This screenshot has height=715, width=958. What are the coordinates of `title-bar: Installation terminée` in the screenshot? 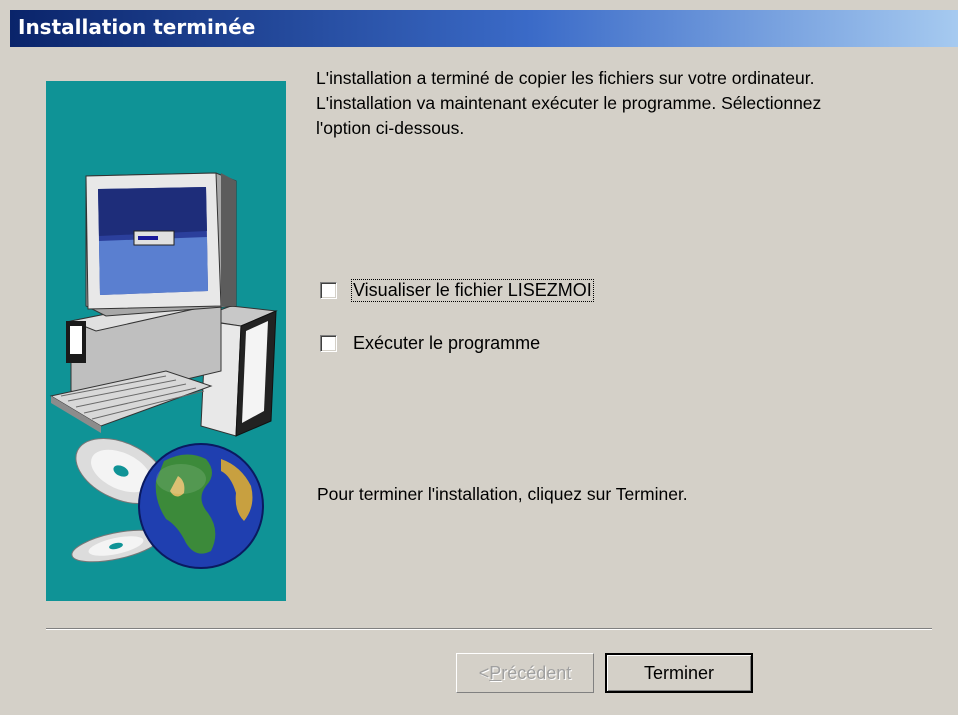 It's located at (484, 28).